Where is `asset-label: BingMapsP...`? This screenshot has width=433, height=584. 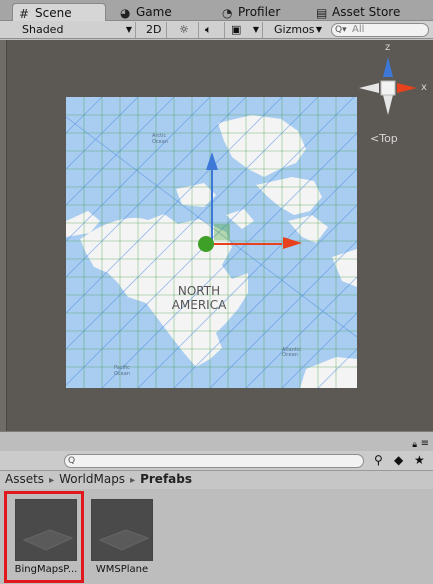
asset-label: BingMapsP... is located at coordinates (46, 569).